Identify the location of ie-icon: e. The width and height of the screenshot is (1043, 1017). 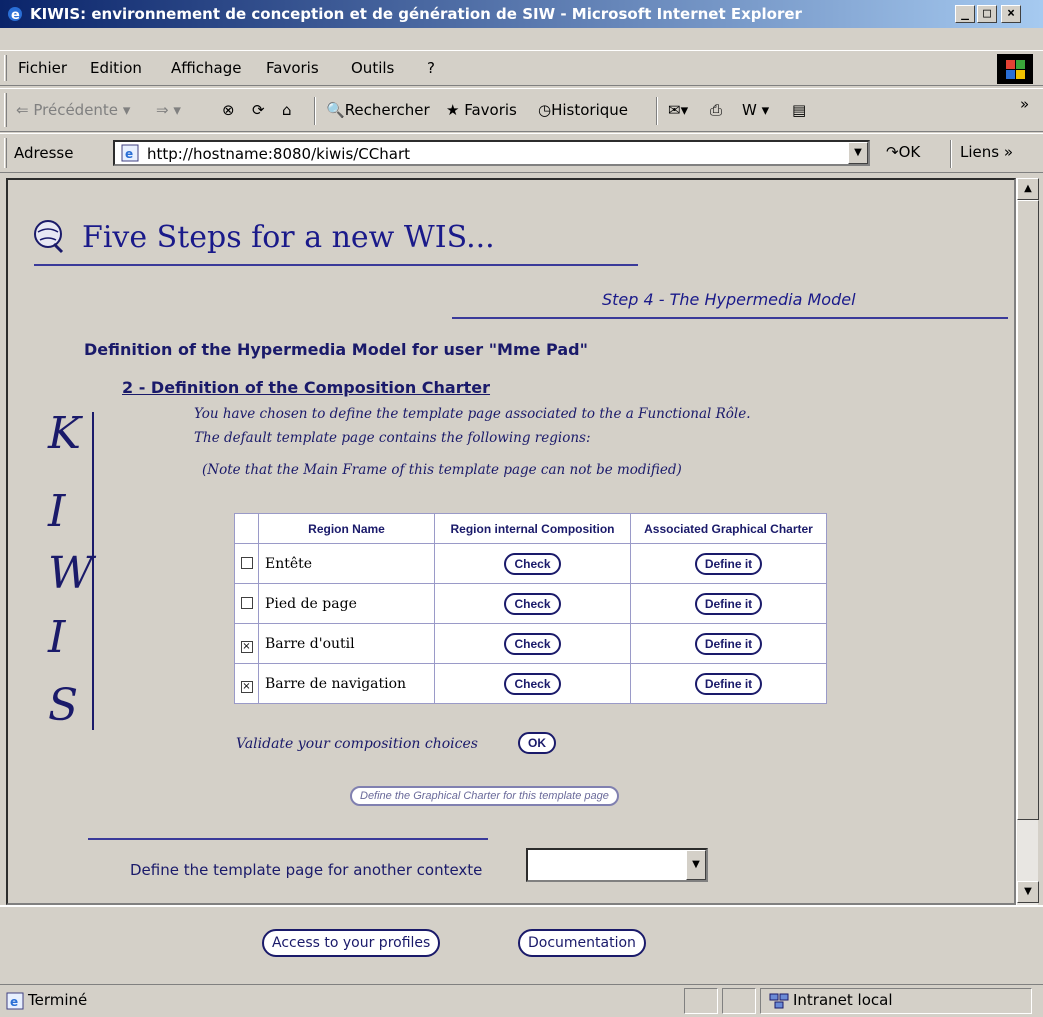
(15, 15).